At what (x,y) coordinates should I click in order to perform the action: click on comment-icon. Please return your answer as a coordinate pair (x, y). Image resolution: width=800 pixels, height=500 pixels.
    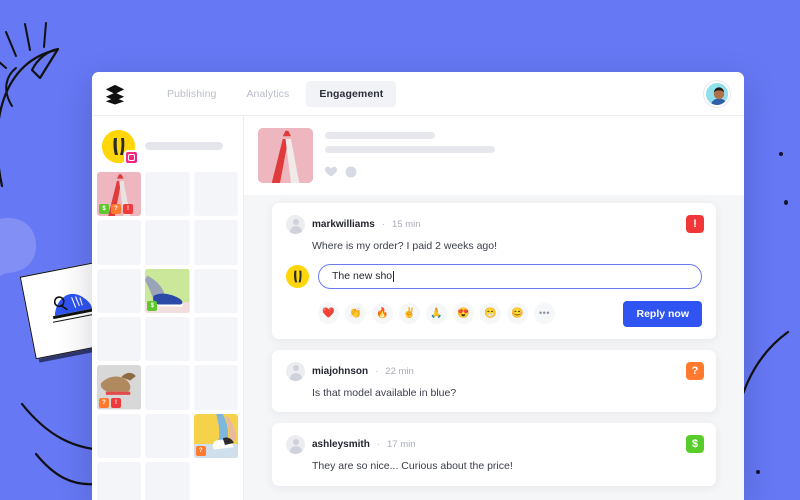
    Looking at the image, I should click on (351, 172).